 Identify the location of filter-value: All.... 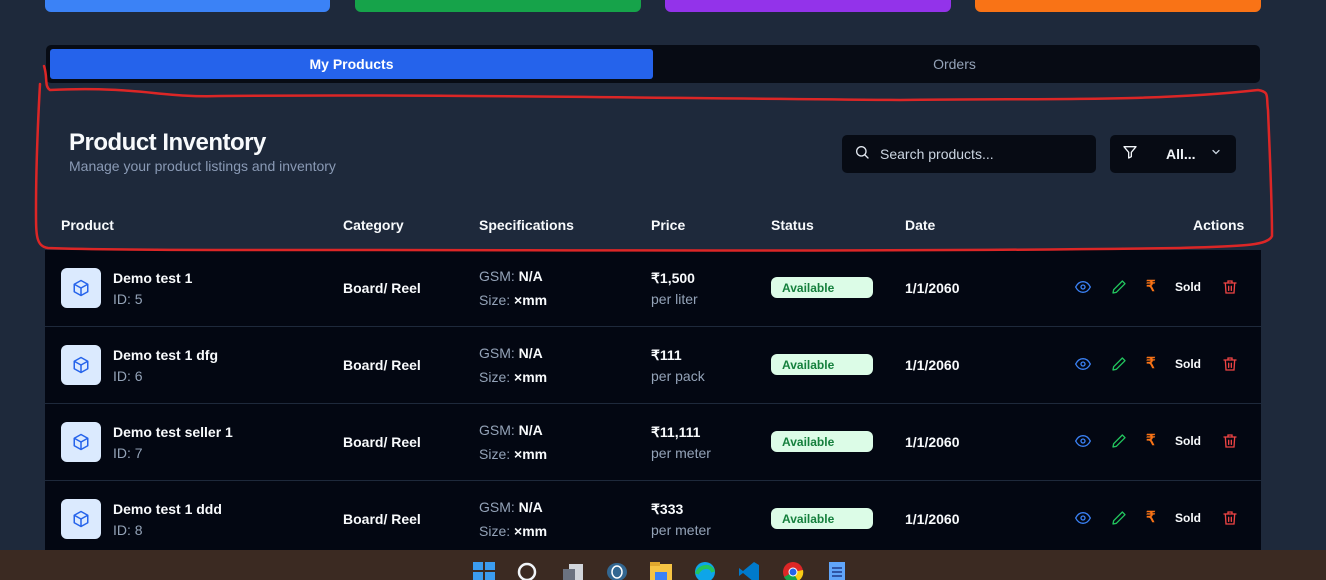
(1181, 154).